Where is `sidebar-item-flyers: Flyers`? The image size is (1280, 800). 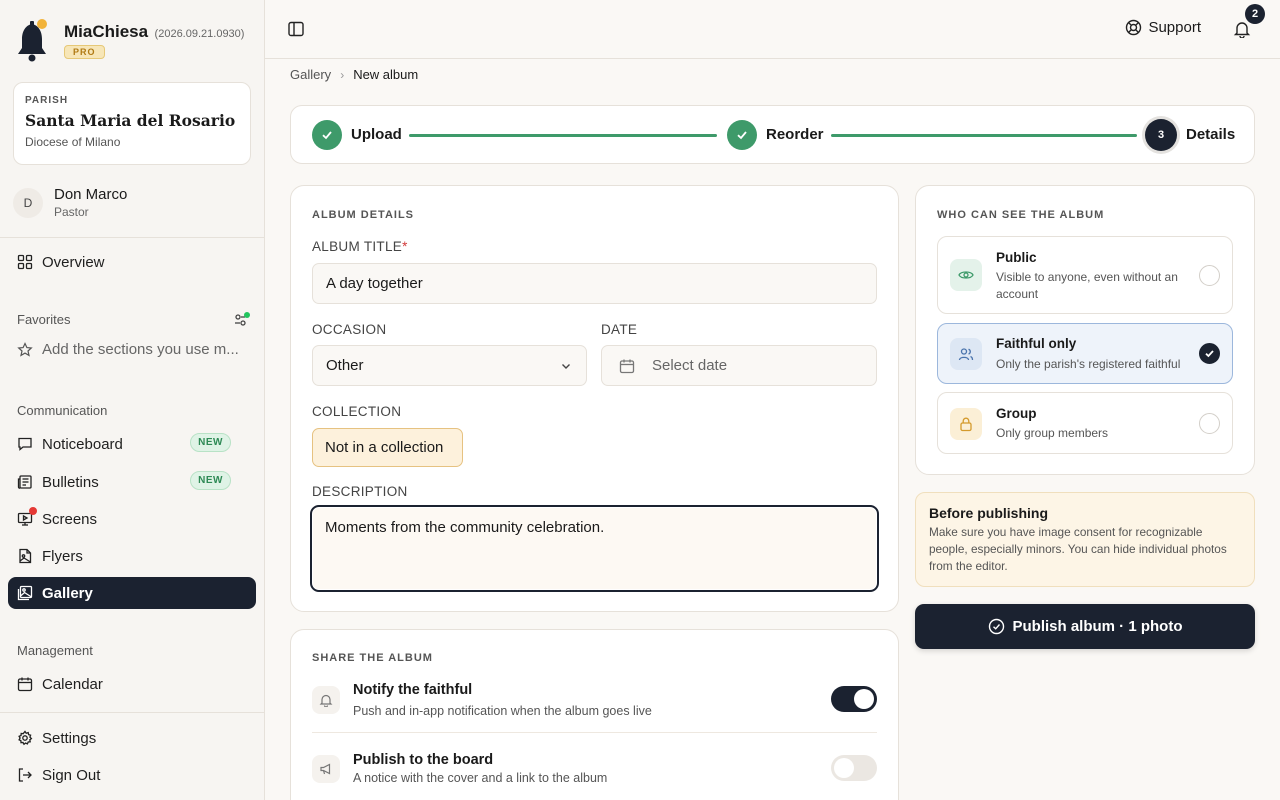 sidebar-item-flyers: Flyers is located at coordinates (132, 556).